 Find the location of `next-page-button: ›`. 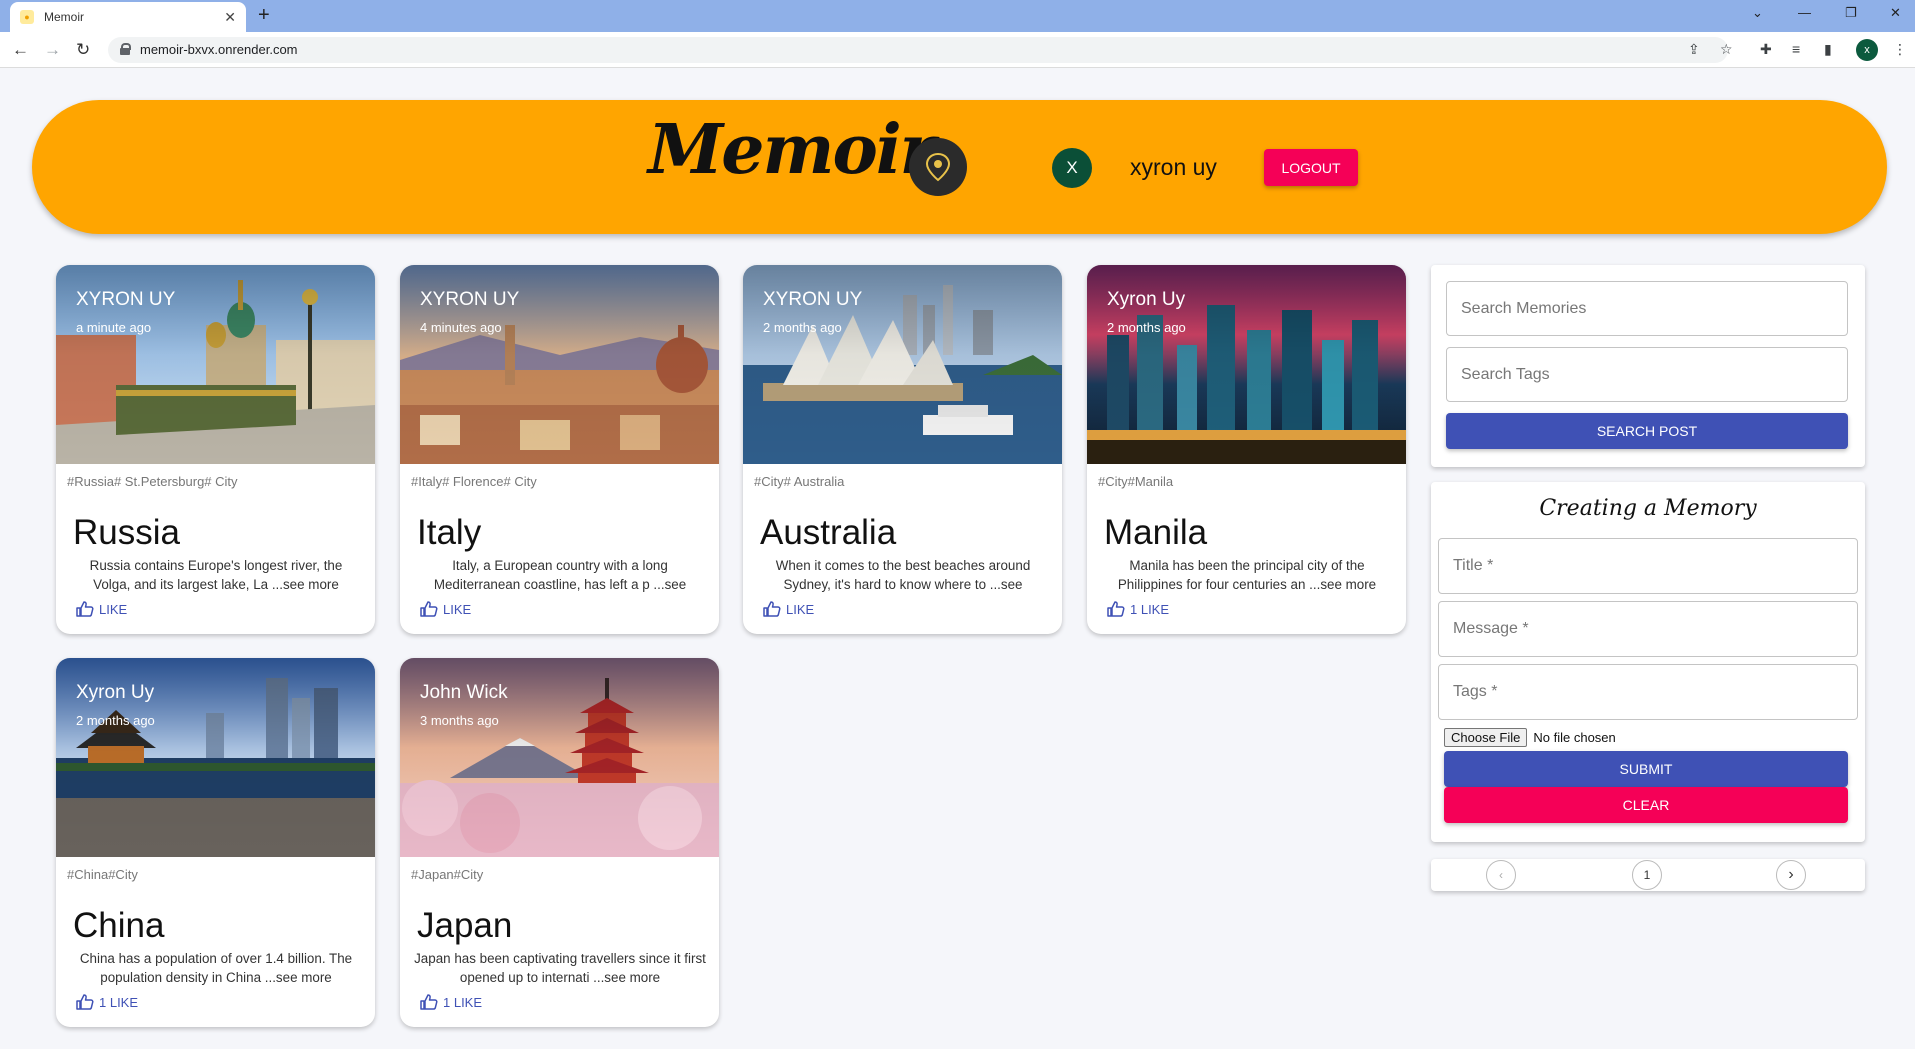

next-page-button: › is located at coordinates (1791, 875).